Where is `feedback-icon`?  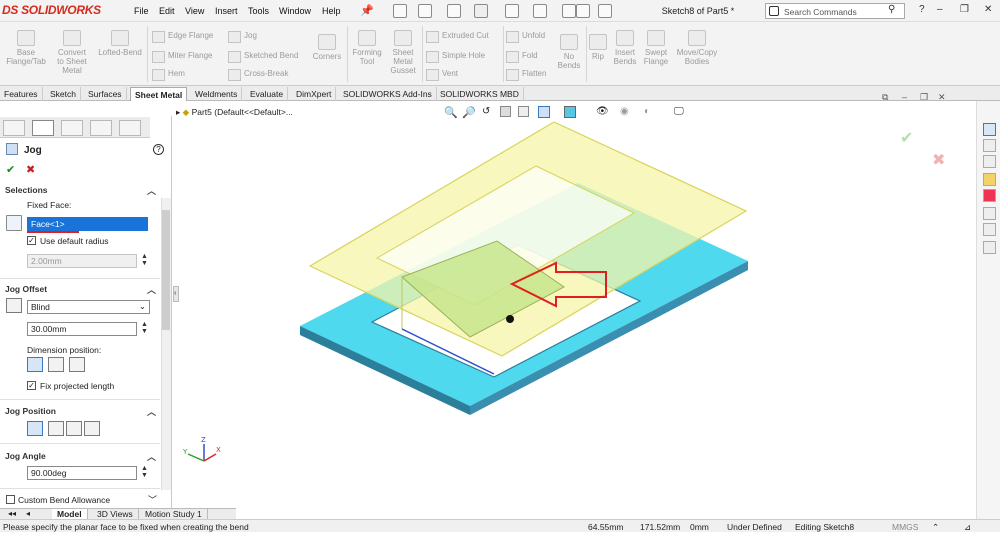 feedback-icon is located at coordinates (989, 247).